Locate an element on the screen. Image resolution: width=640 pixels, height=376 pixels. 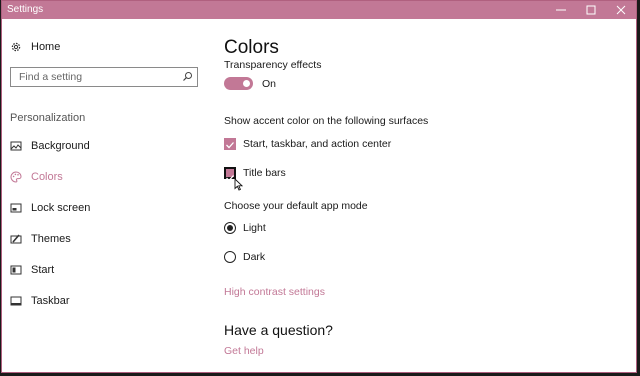
light-mode-radio is located at coordinates (230, 228).